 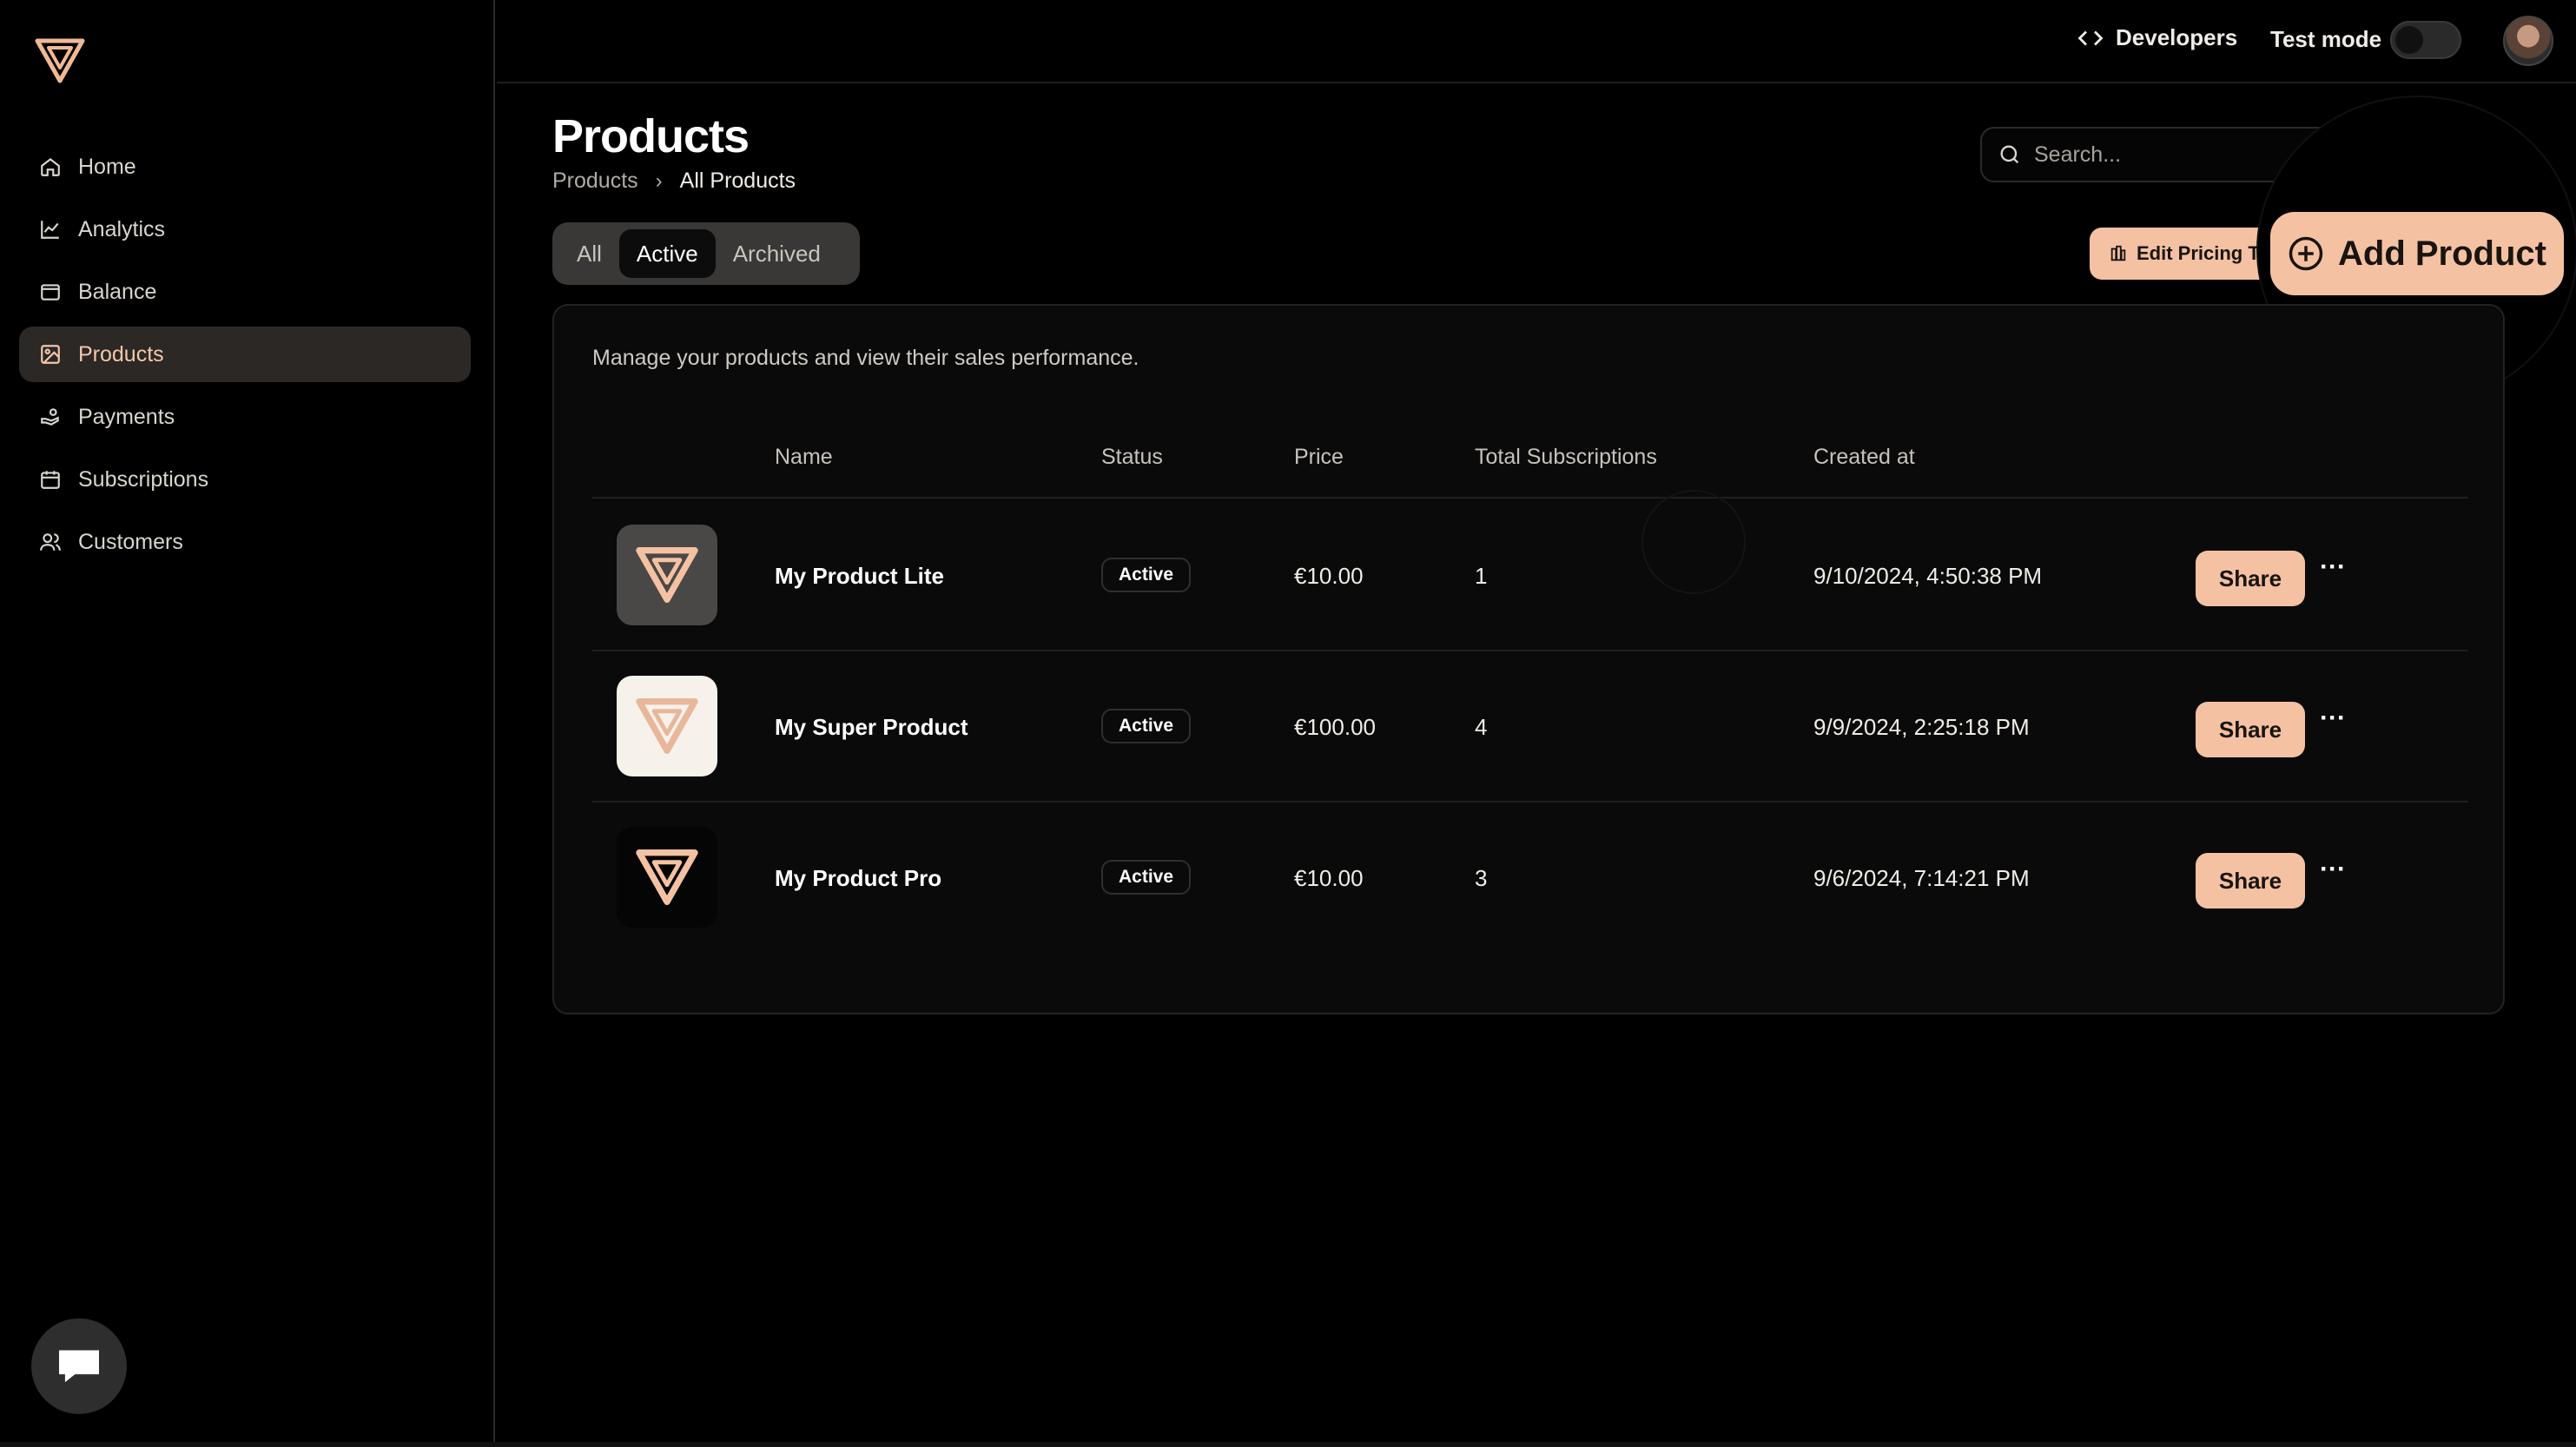 I want to click on page-title: Products, so click(x=651, y=136).